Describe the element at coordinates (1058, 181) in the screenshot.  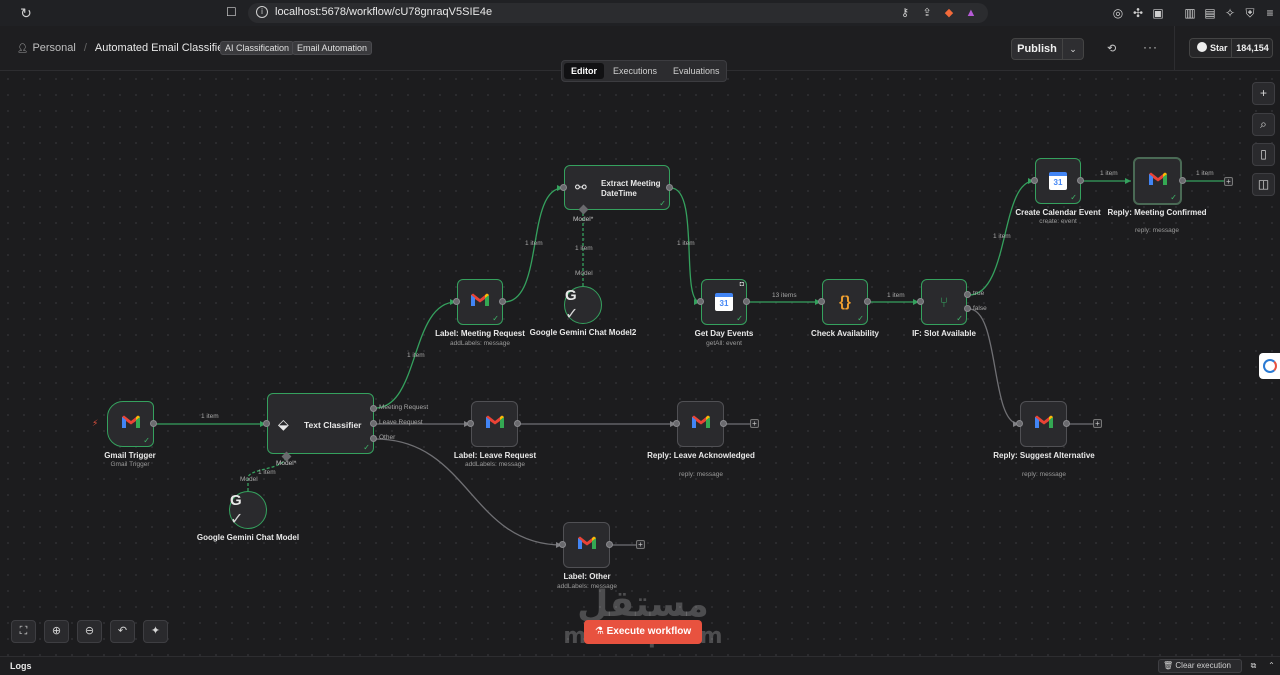
I see `node-create-calendar: 31 ✓` at that location.